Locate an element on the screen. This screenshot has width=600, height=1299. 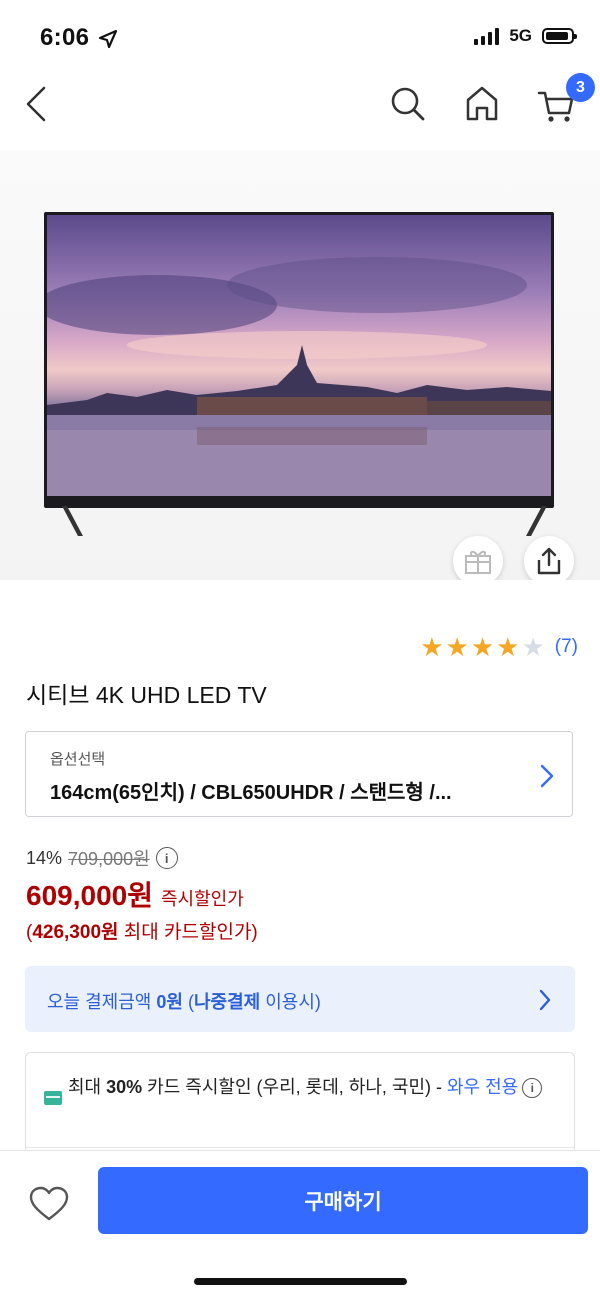
tv-stand-right is located at coordinates (511, 521).